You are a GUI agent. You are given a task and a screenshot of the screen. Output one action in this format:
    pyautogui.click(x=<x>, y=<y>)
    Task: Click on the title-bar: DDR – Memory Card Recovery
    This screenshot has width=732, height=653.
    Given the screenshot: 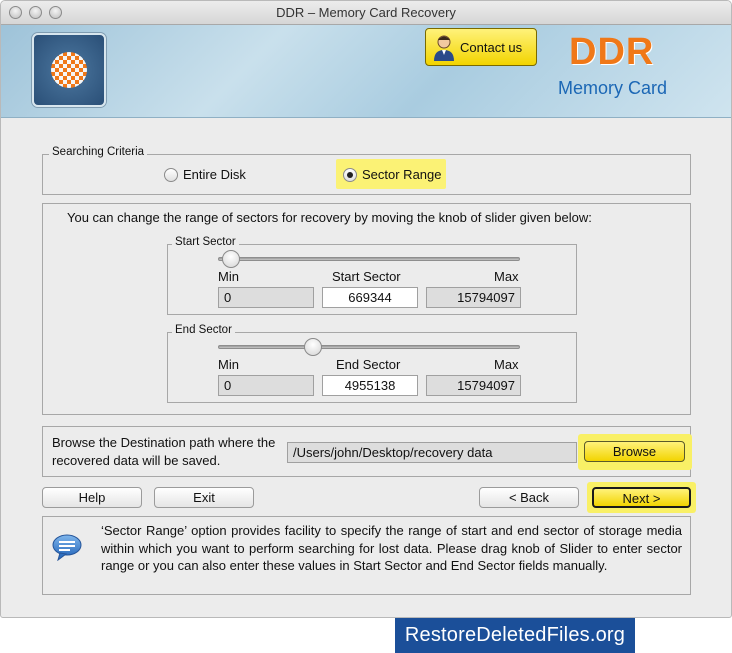 What is the action you would take?
    pyautogui.click(x=366, y=13)
    